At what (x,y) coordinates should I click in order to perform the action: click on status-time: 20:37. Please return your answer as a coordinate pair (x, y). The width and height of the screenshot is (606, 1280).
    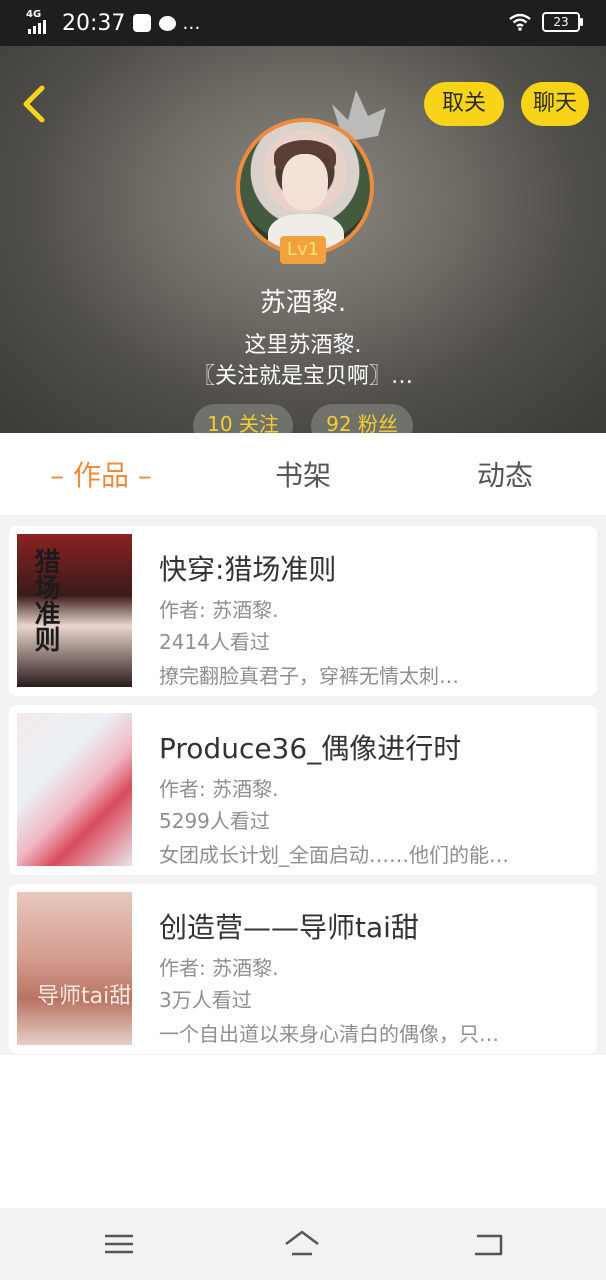
    Looking at the image, I should click on (94, 23).